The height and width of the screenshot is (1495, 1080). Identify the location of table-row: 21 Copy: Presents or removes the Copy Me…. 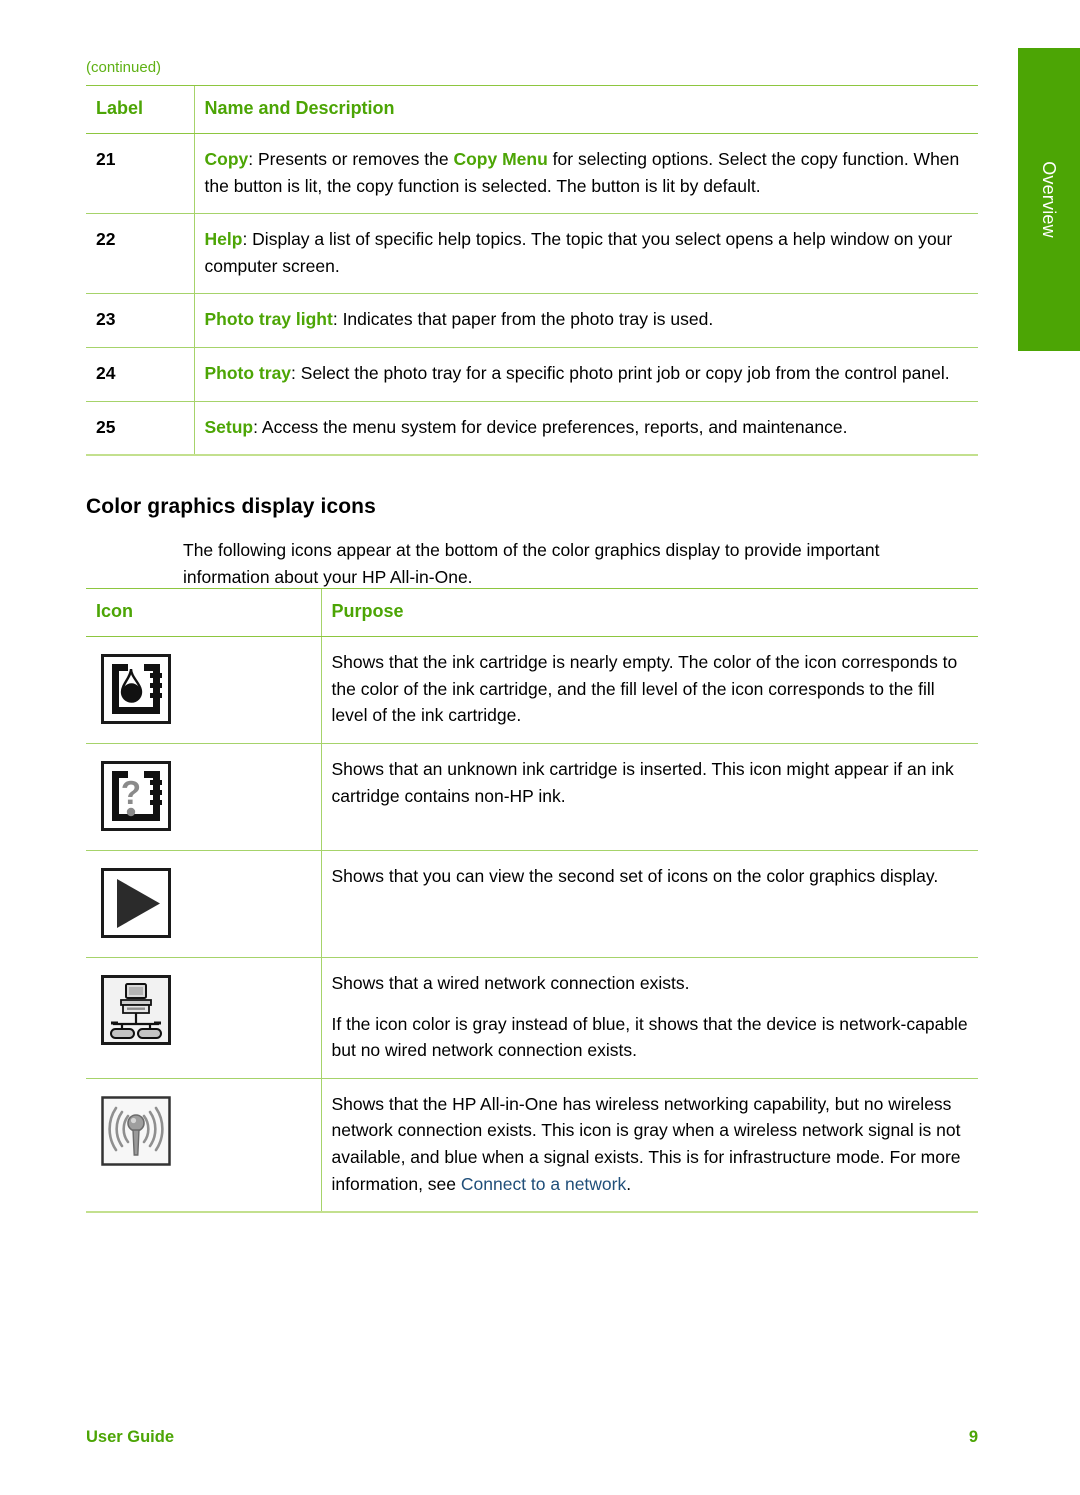
(532, 174).